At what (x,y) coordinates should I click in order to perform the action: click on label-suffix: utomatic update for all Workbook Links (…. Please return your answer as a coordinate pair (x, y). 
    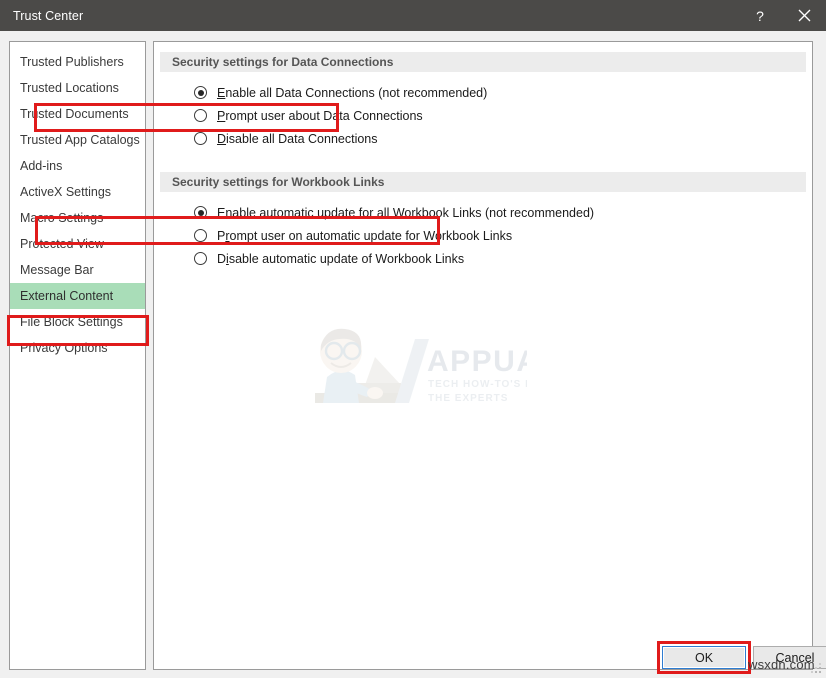
    Looking at the image, I should click on (430, 212).